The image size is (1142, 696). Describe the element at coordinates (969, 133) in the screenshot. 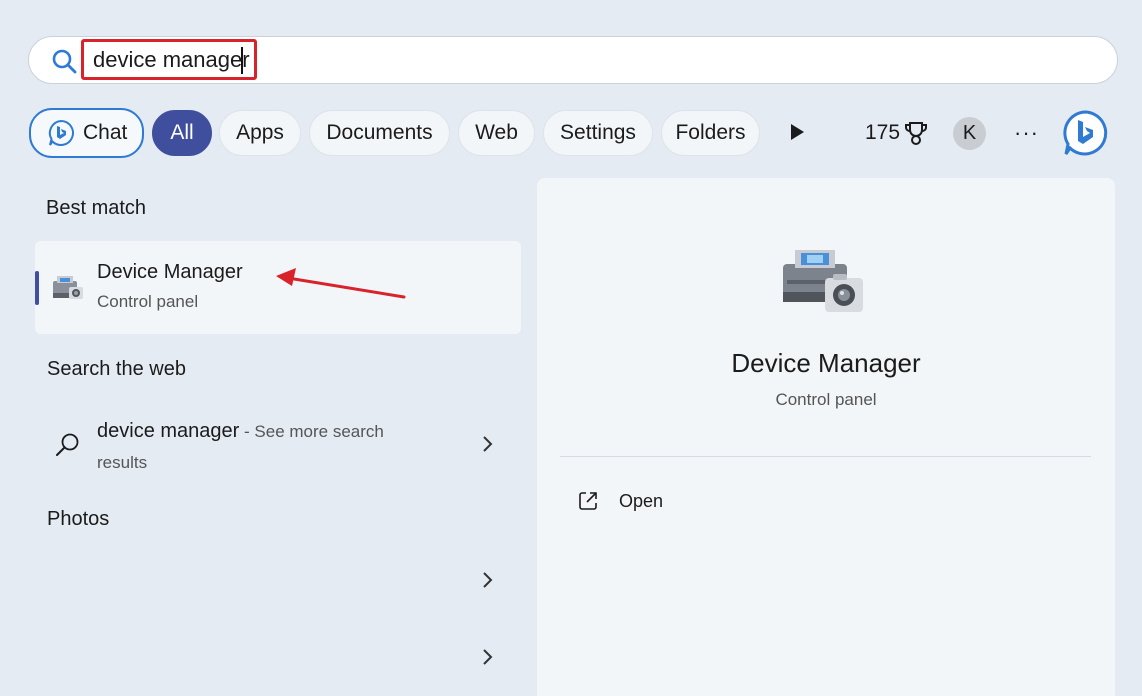

I see `avatar: K` at that location.